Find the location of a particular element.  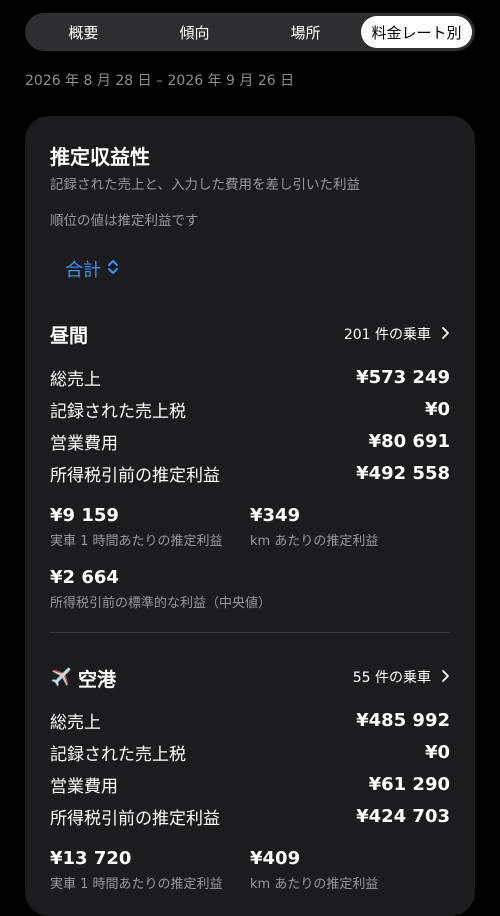

metric-profit-per-hour: ¥13 720 実車 1 時間あたりの推定利益 is located at coordinates (136, 870).